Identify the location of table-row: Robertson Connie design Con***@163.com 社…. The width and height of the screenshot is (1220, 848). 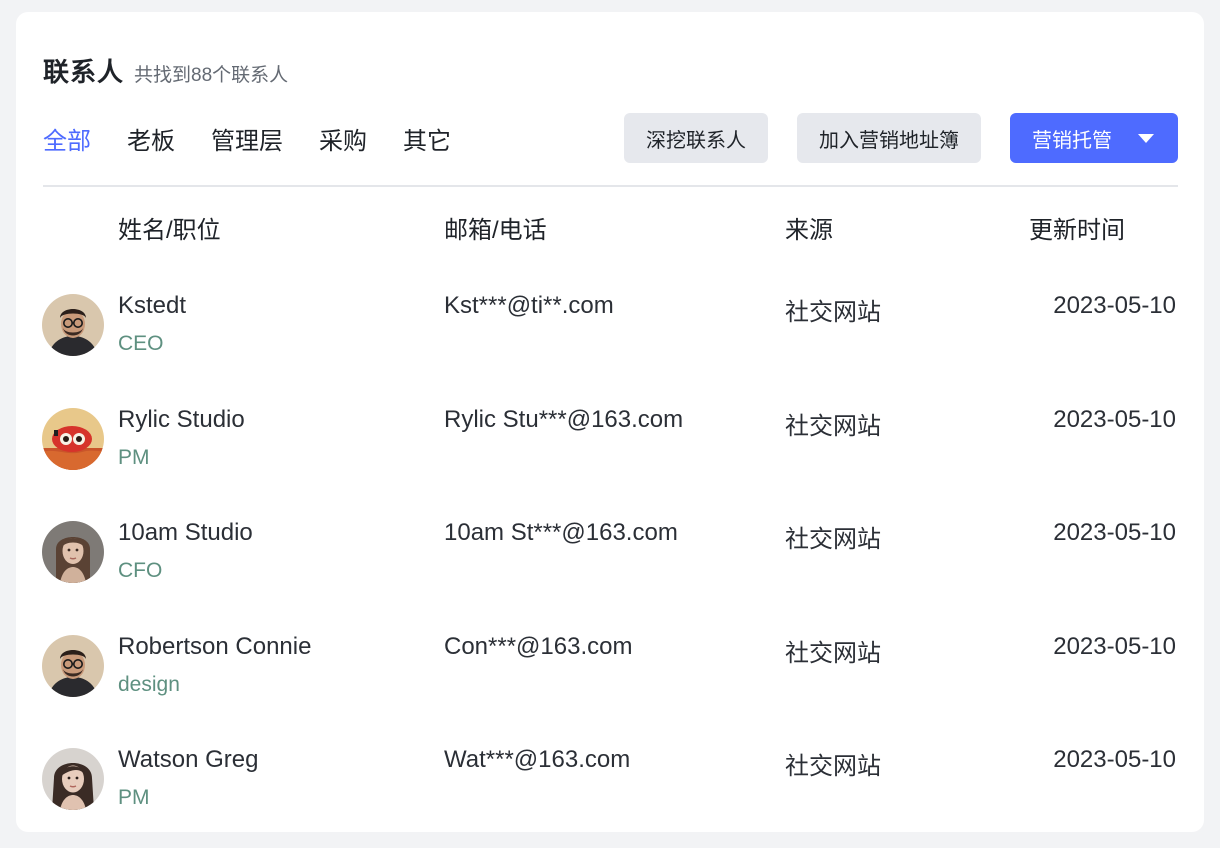
(610, 676).